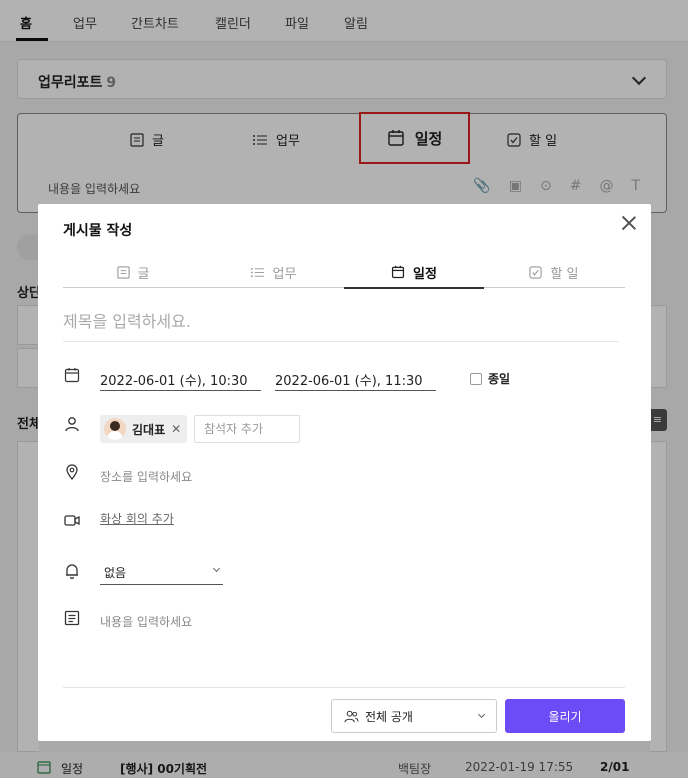 Image resolution: width=688 pixels, height=778 pixels. I want to click on start-datetime-field: 2022-06-01 (수), 10:30, so click(180, 378).